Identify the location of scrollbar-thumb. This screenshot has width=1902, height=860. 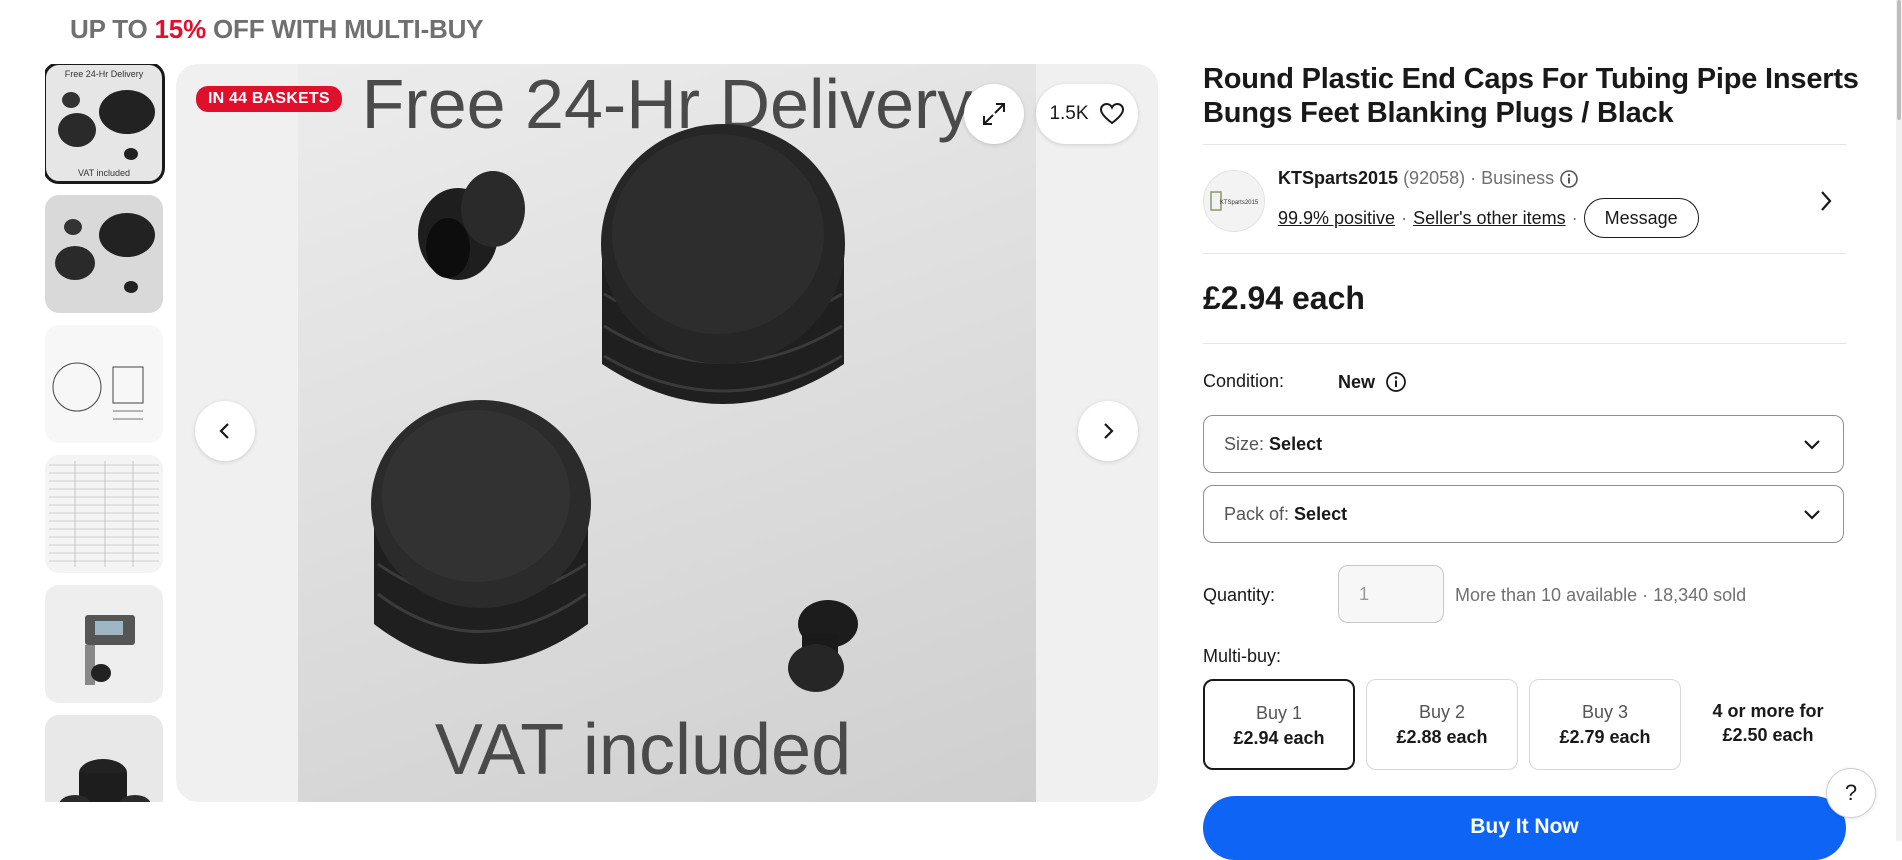
(1899, 60).